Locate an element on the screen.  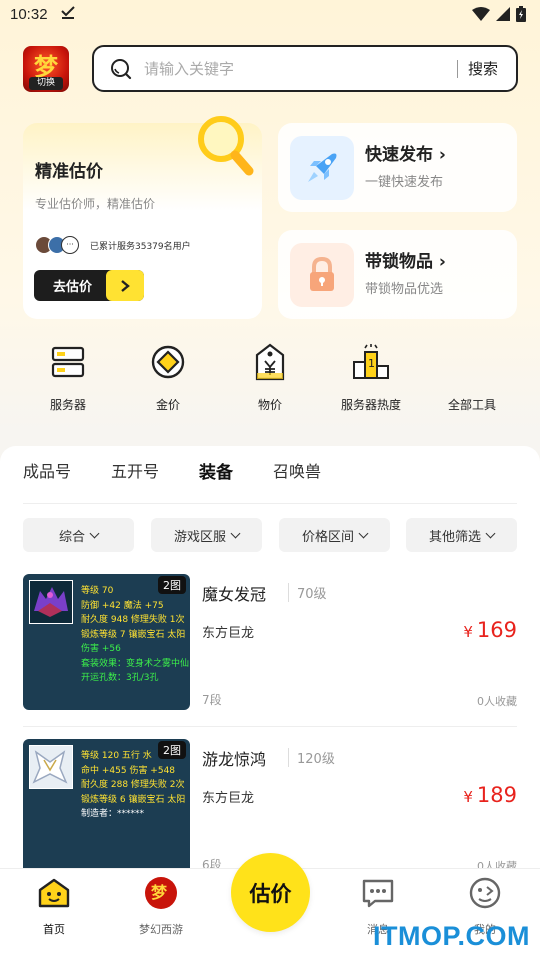
podium-icon: 1 is located at coordinates (371, 362).